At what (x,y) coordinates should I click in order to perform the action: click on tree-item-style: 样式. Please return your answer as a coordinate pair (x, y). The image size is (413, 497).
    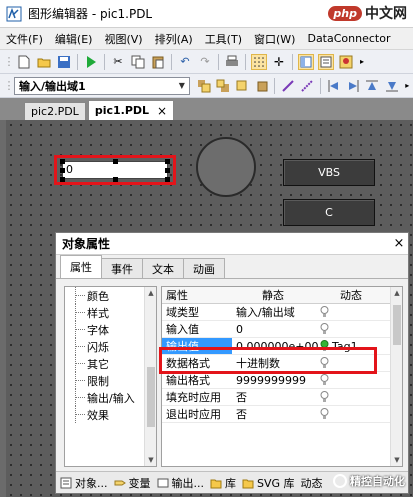
    Looking at the image, I should click on (110, 312).